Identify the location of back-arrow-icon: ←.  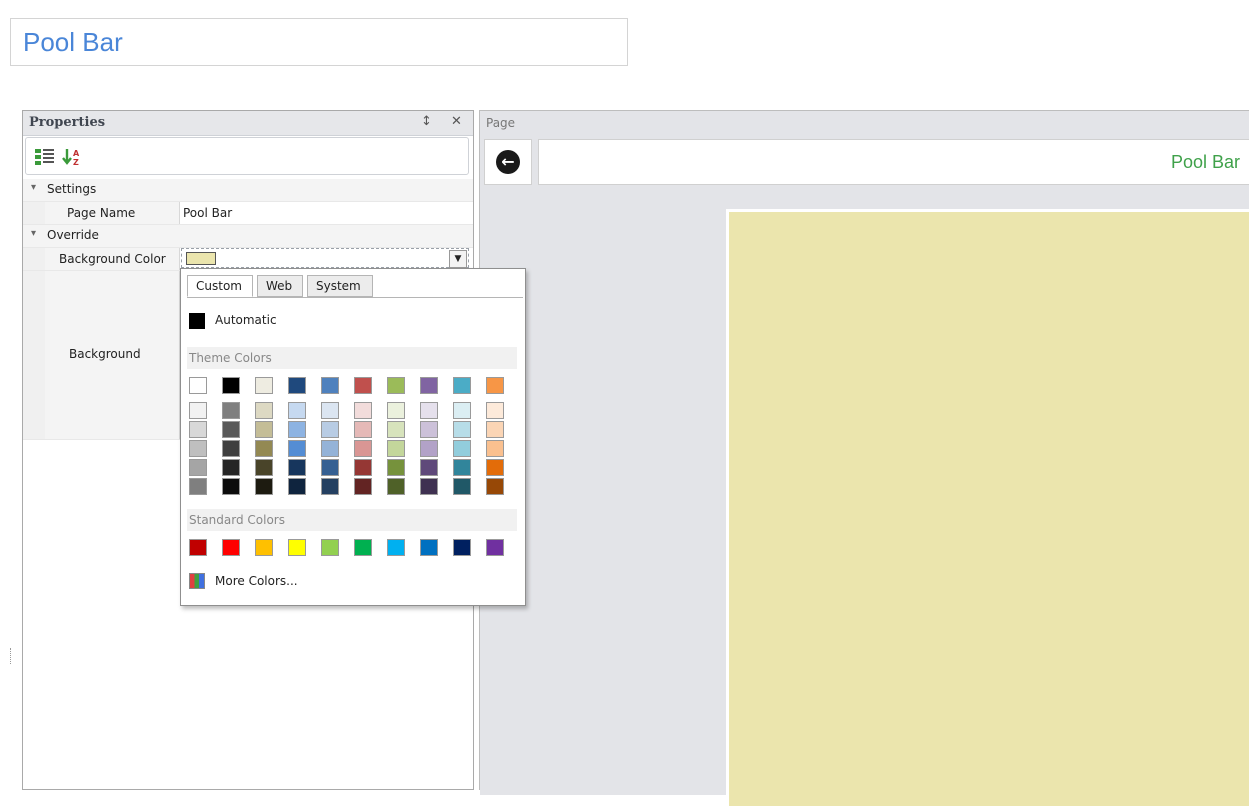
(508, 162).